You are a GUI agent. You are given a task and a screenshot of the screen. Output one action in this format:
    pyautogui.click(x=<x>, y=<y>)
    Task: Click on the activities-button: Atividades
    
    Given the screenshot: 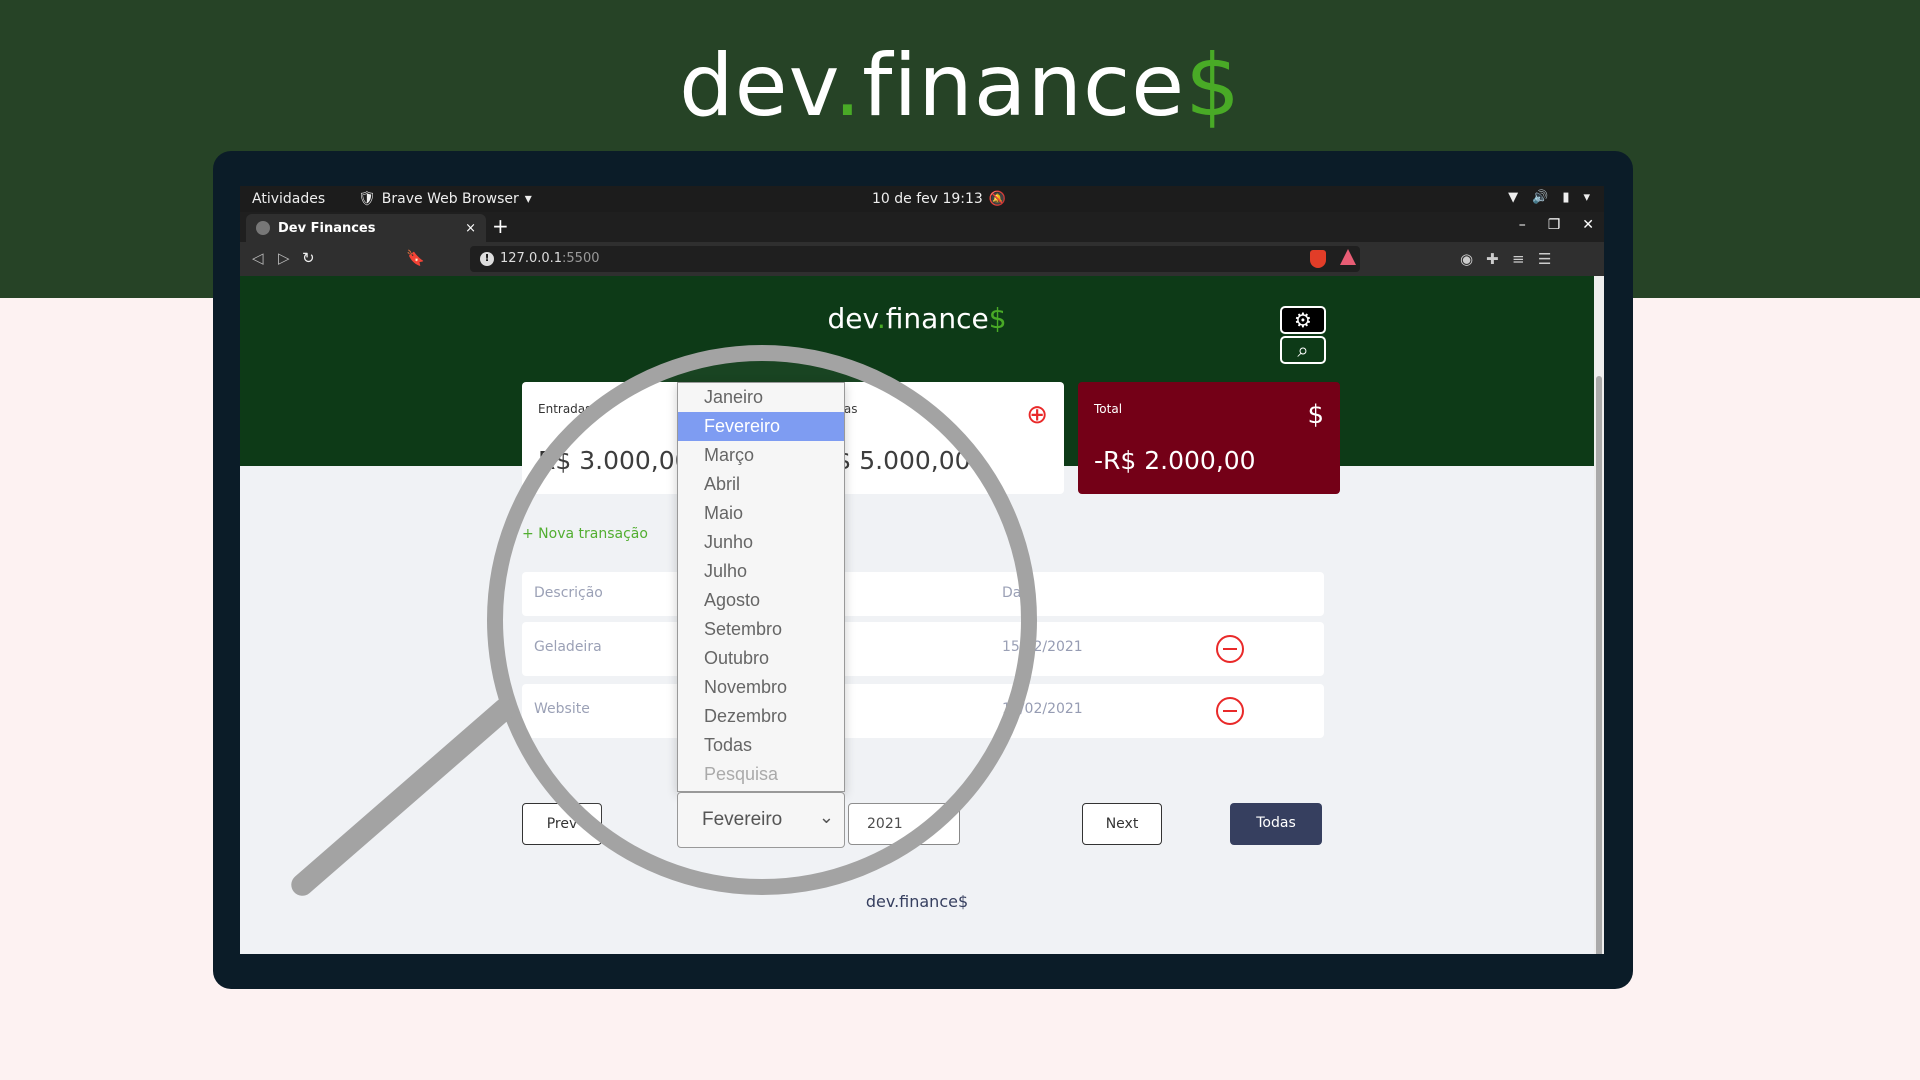 What is the action you would take?
    pyautogui.click(x=288, y=199)
    